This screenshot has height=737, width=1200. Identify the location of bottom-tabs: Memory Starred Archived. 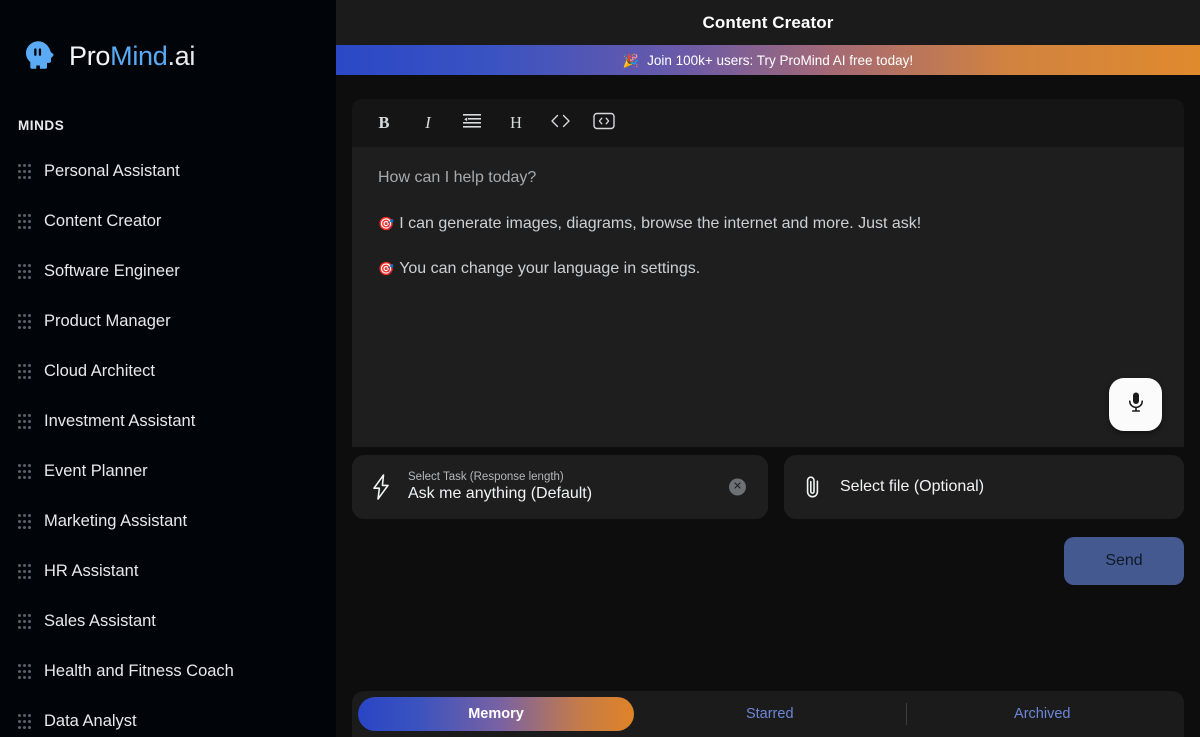
(768, 714).